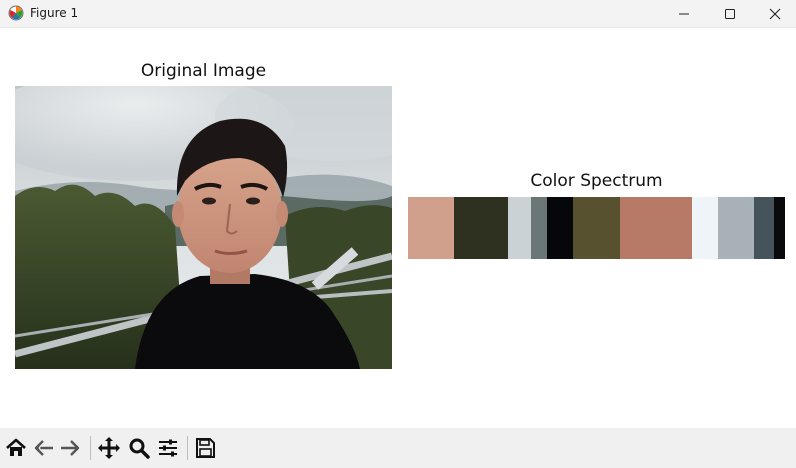  Describe the element at coordinates (54, 13) in the screenshot. I see `window-title: Figure 1` at that location.